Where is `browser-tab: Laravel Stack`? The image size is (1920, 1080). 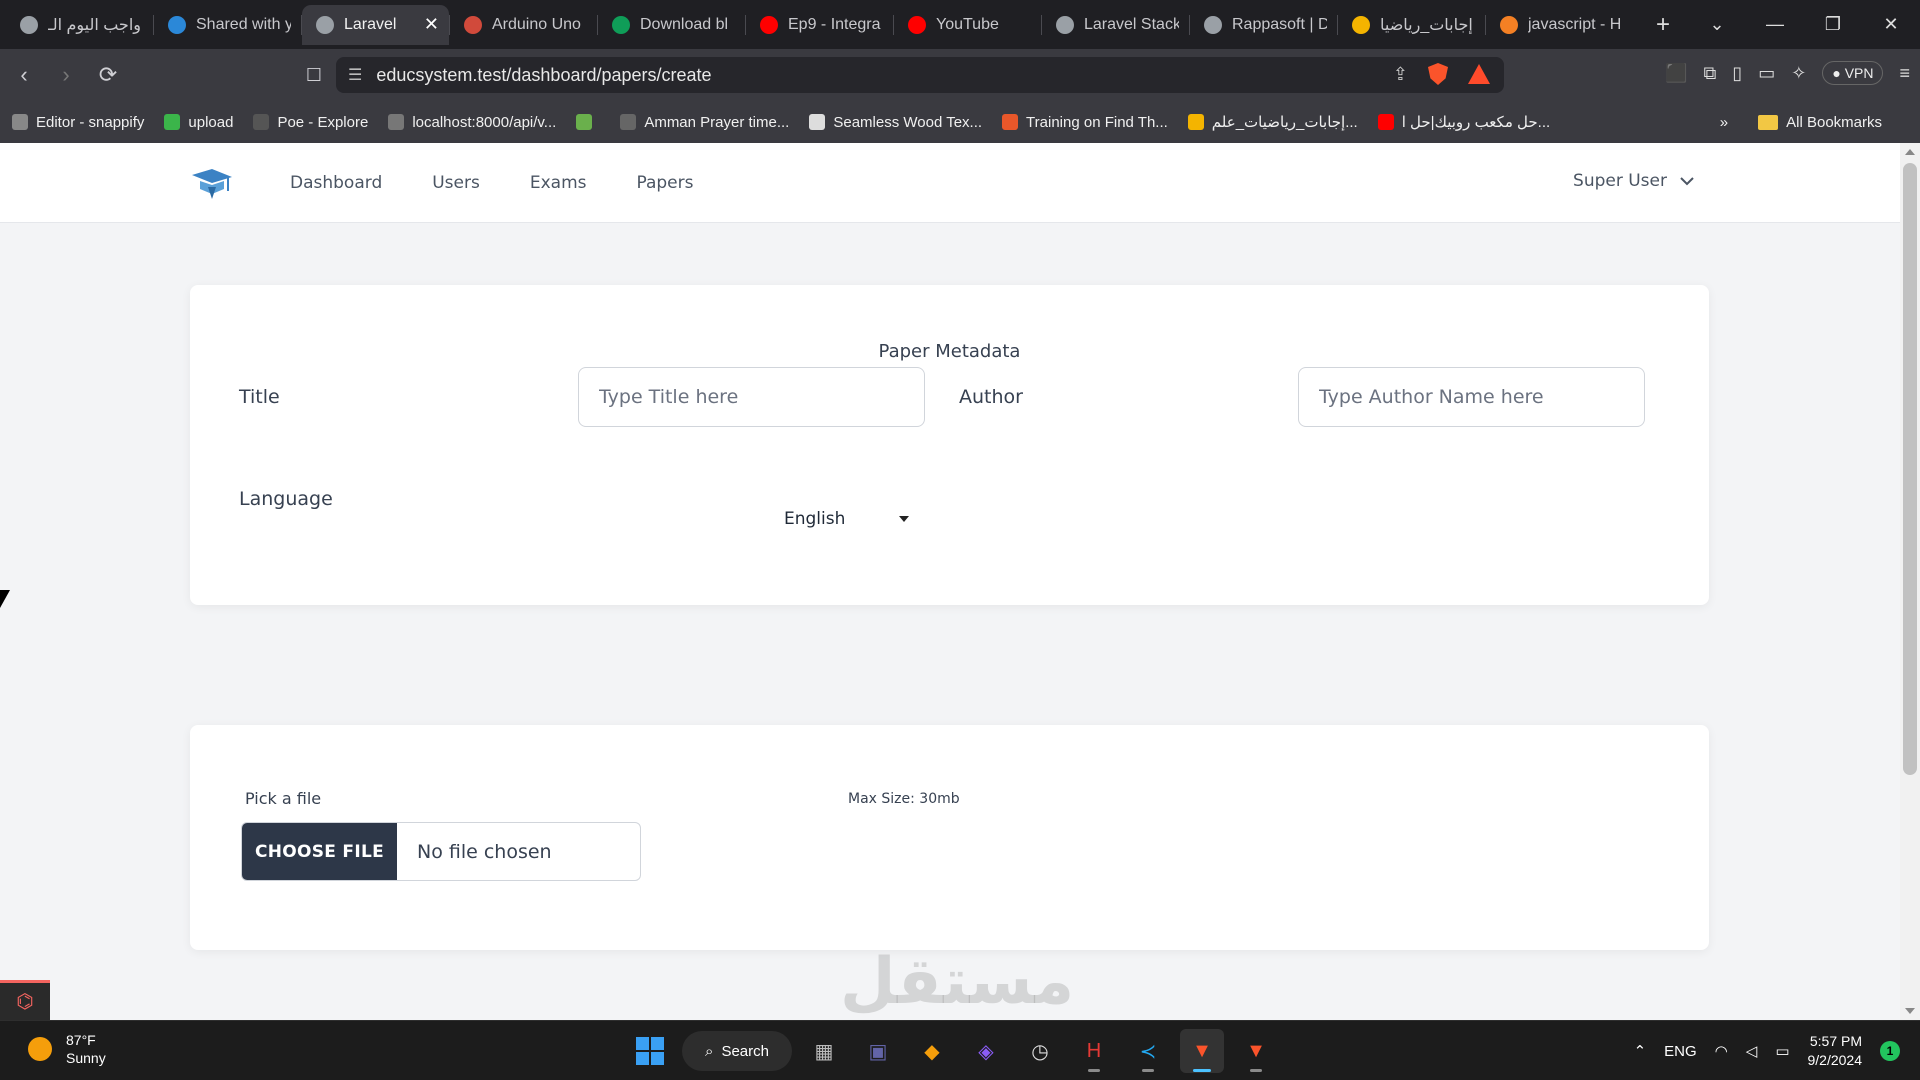 browser-tab: Laravel Stack is located at coordinates (1115, 25).